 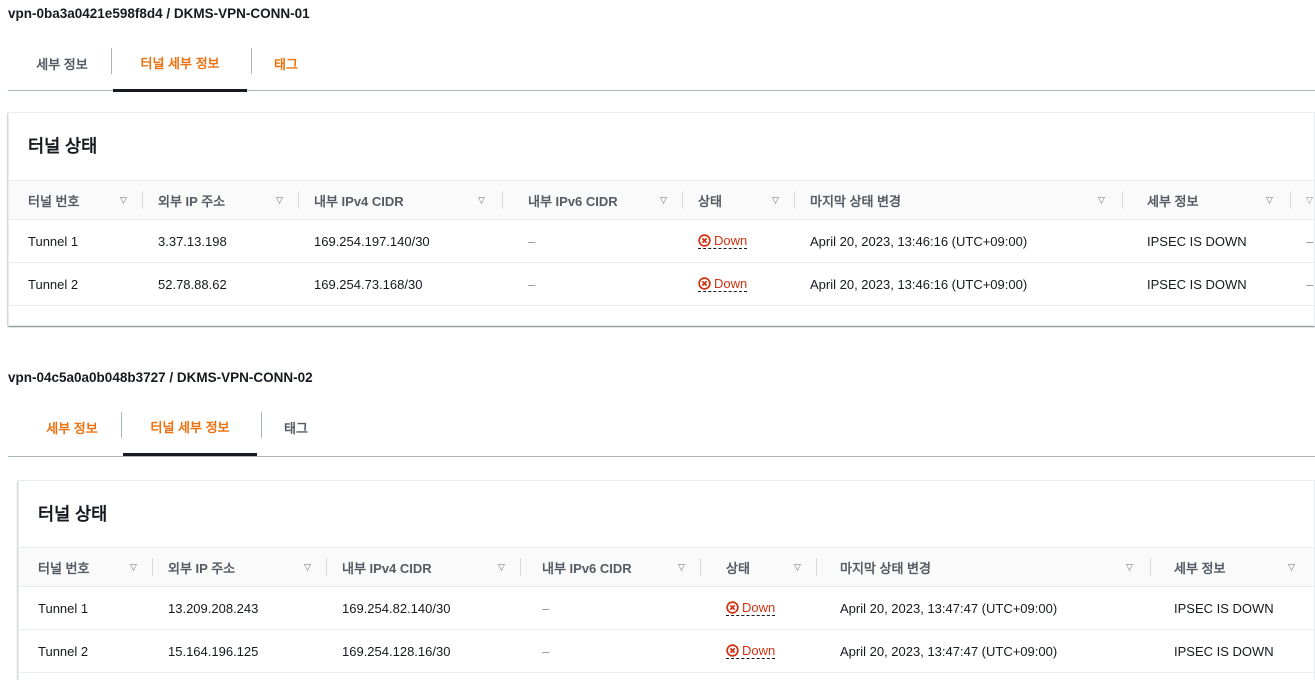 What do you see at coordinates (396, 608) in the screenshot?
I see `cell-inside-ipv4: 169.254.82.140/30` at bounding box center [396, 608].